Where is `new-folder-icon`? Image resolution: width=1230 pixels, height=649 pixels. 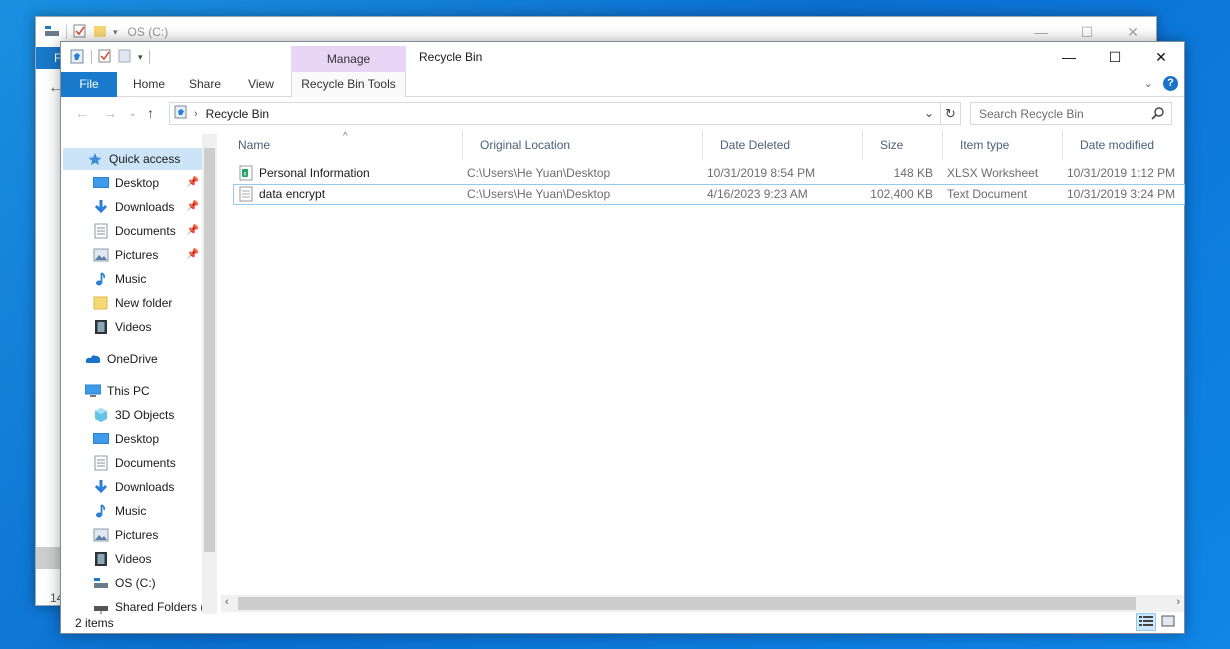 new-folder-icon is located at coordinates (100, 32).